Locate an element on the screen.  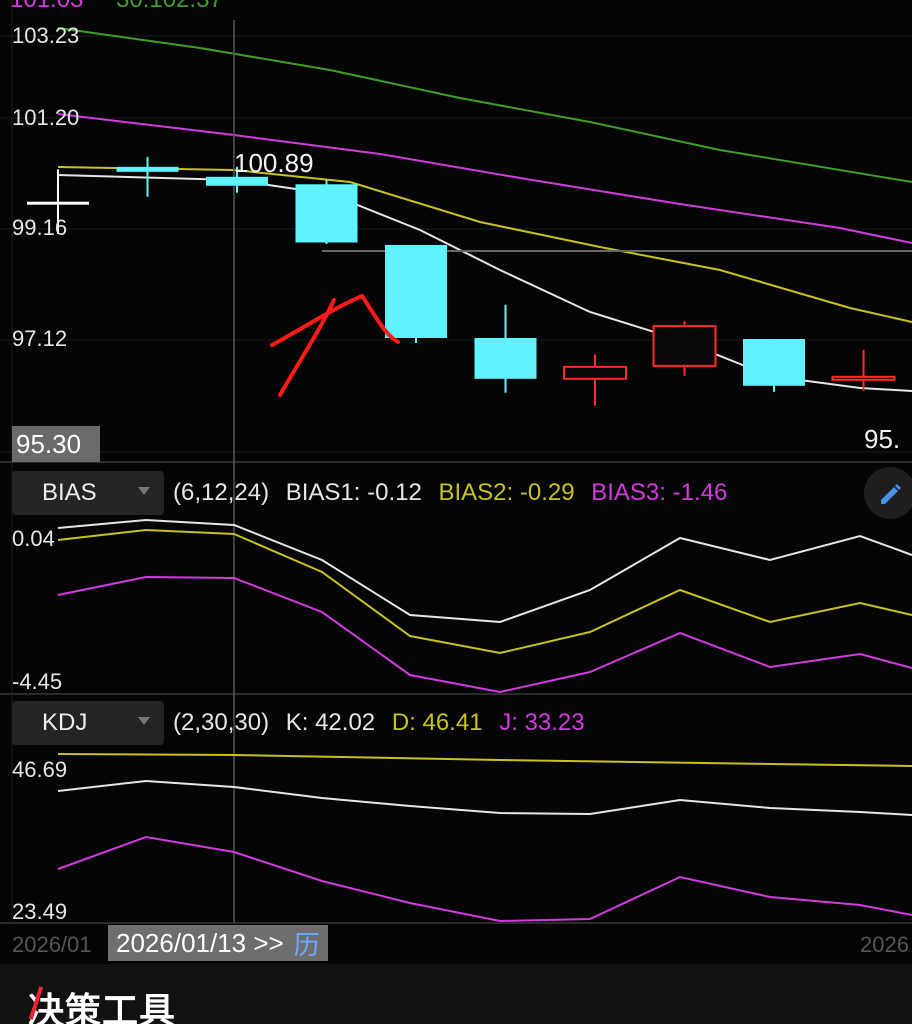
bias-selector-label: BIAS is located at coordinates (69, 492).